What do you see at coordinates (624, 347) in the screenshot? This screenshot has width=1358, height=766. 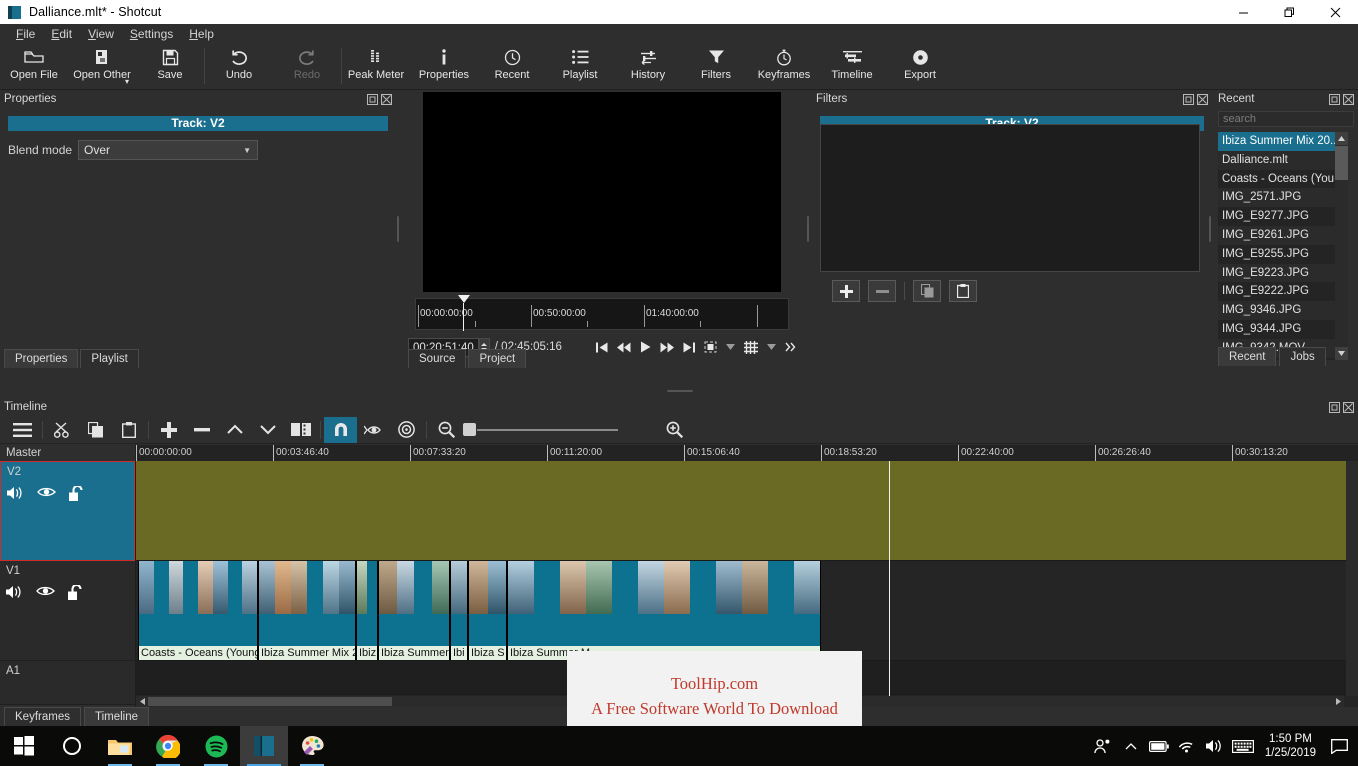 I see `rewind-icon` at bounding box center [624, 347].